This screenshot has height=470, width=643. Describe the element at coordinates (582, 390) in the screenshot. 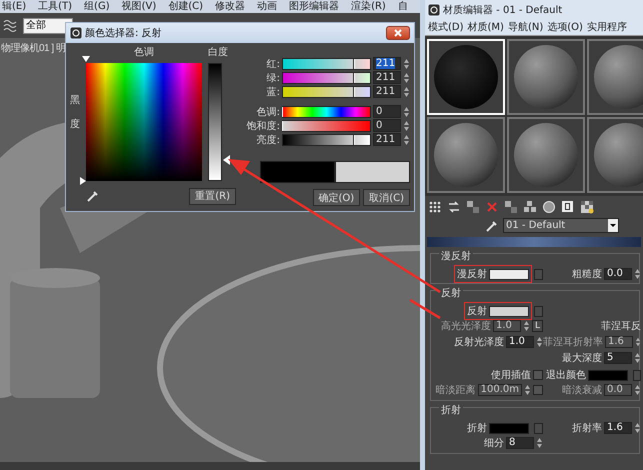

I see `param-label: 暗淡衰减` at that location.